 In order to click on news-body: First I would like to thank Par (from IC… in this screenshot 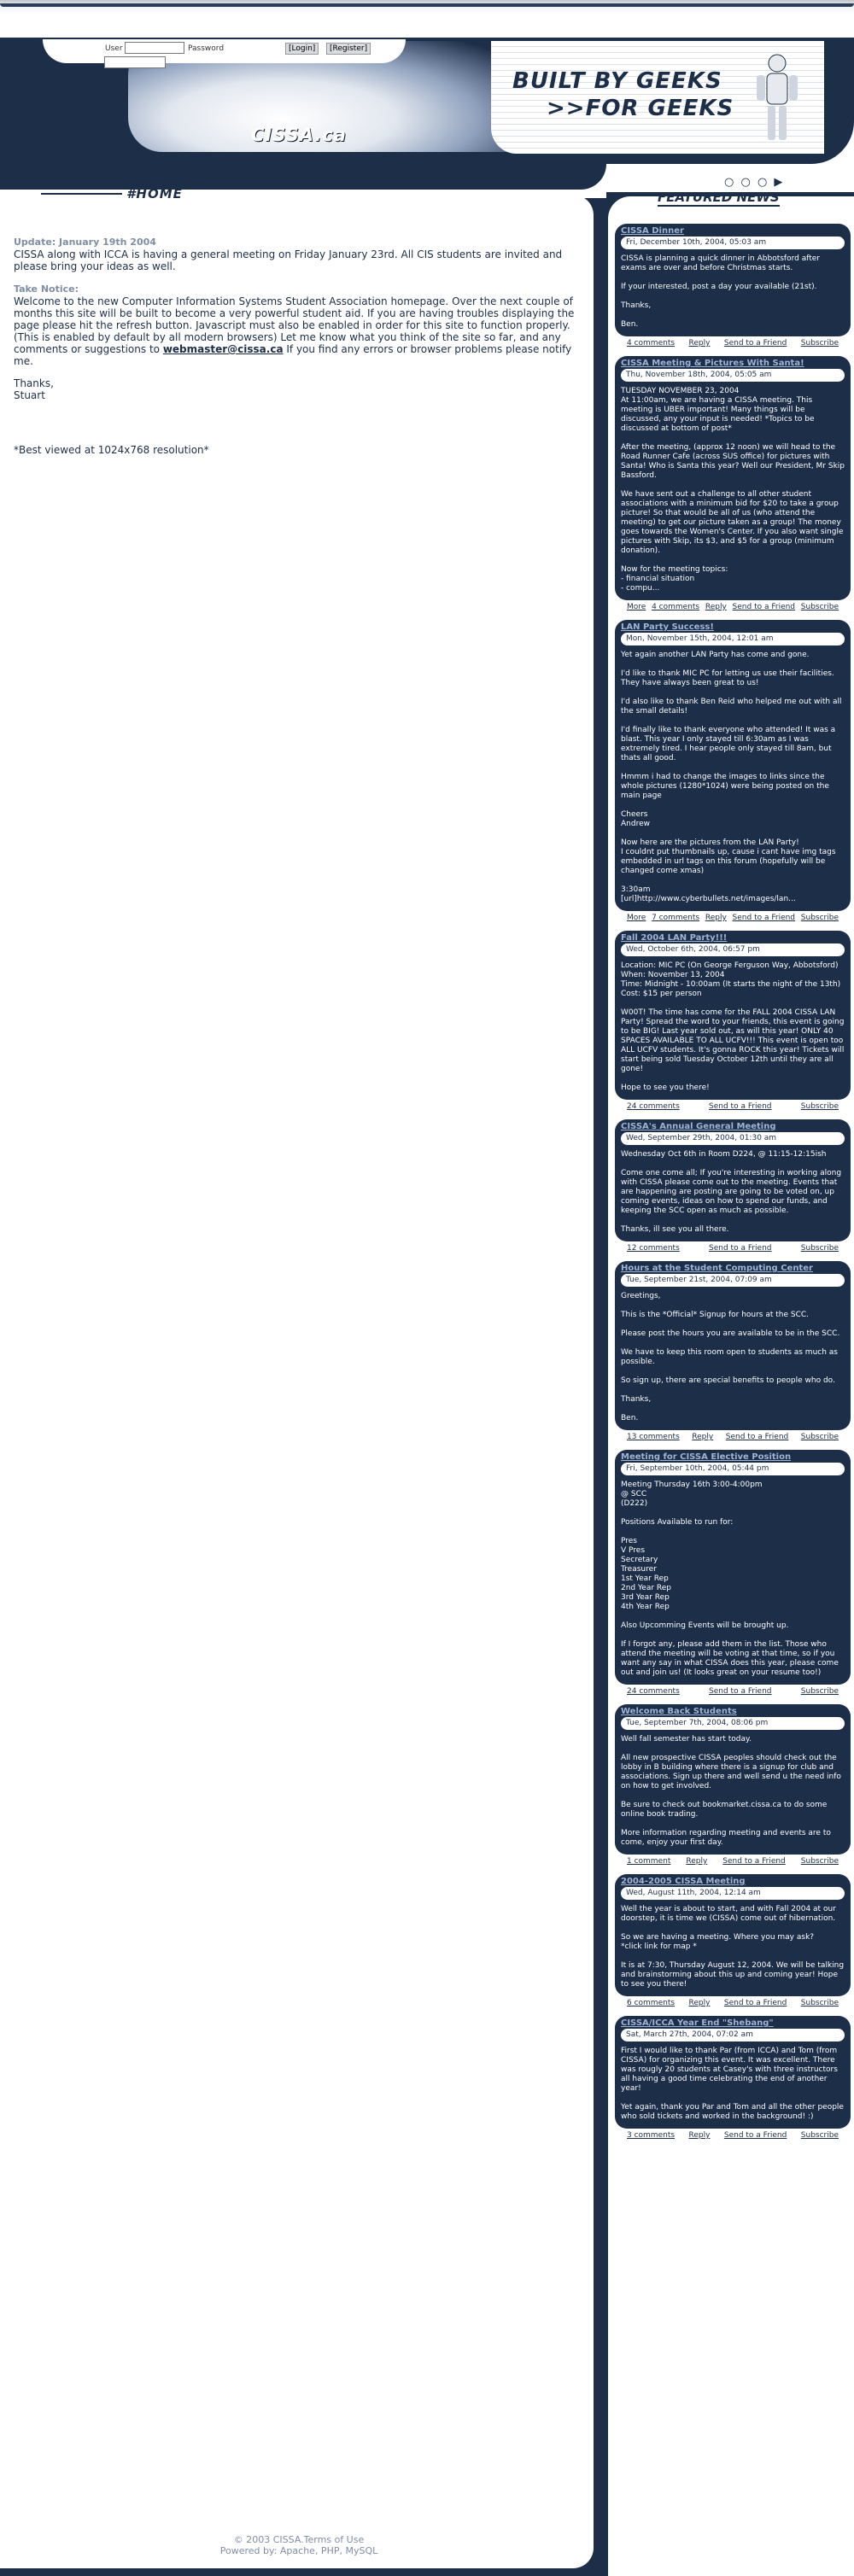, I will do `click(732, 2084)`.